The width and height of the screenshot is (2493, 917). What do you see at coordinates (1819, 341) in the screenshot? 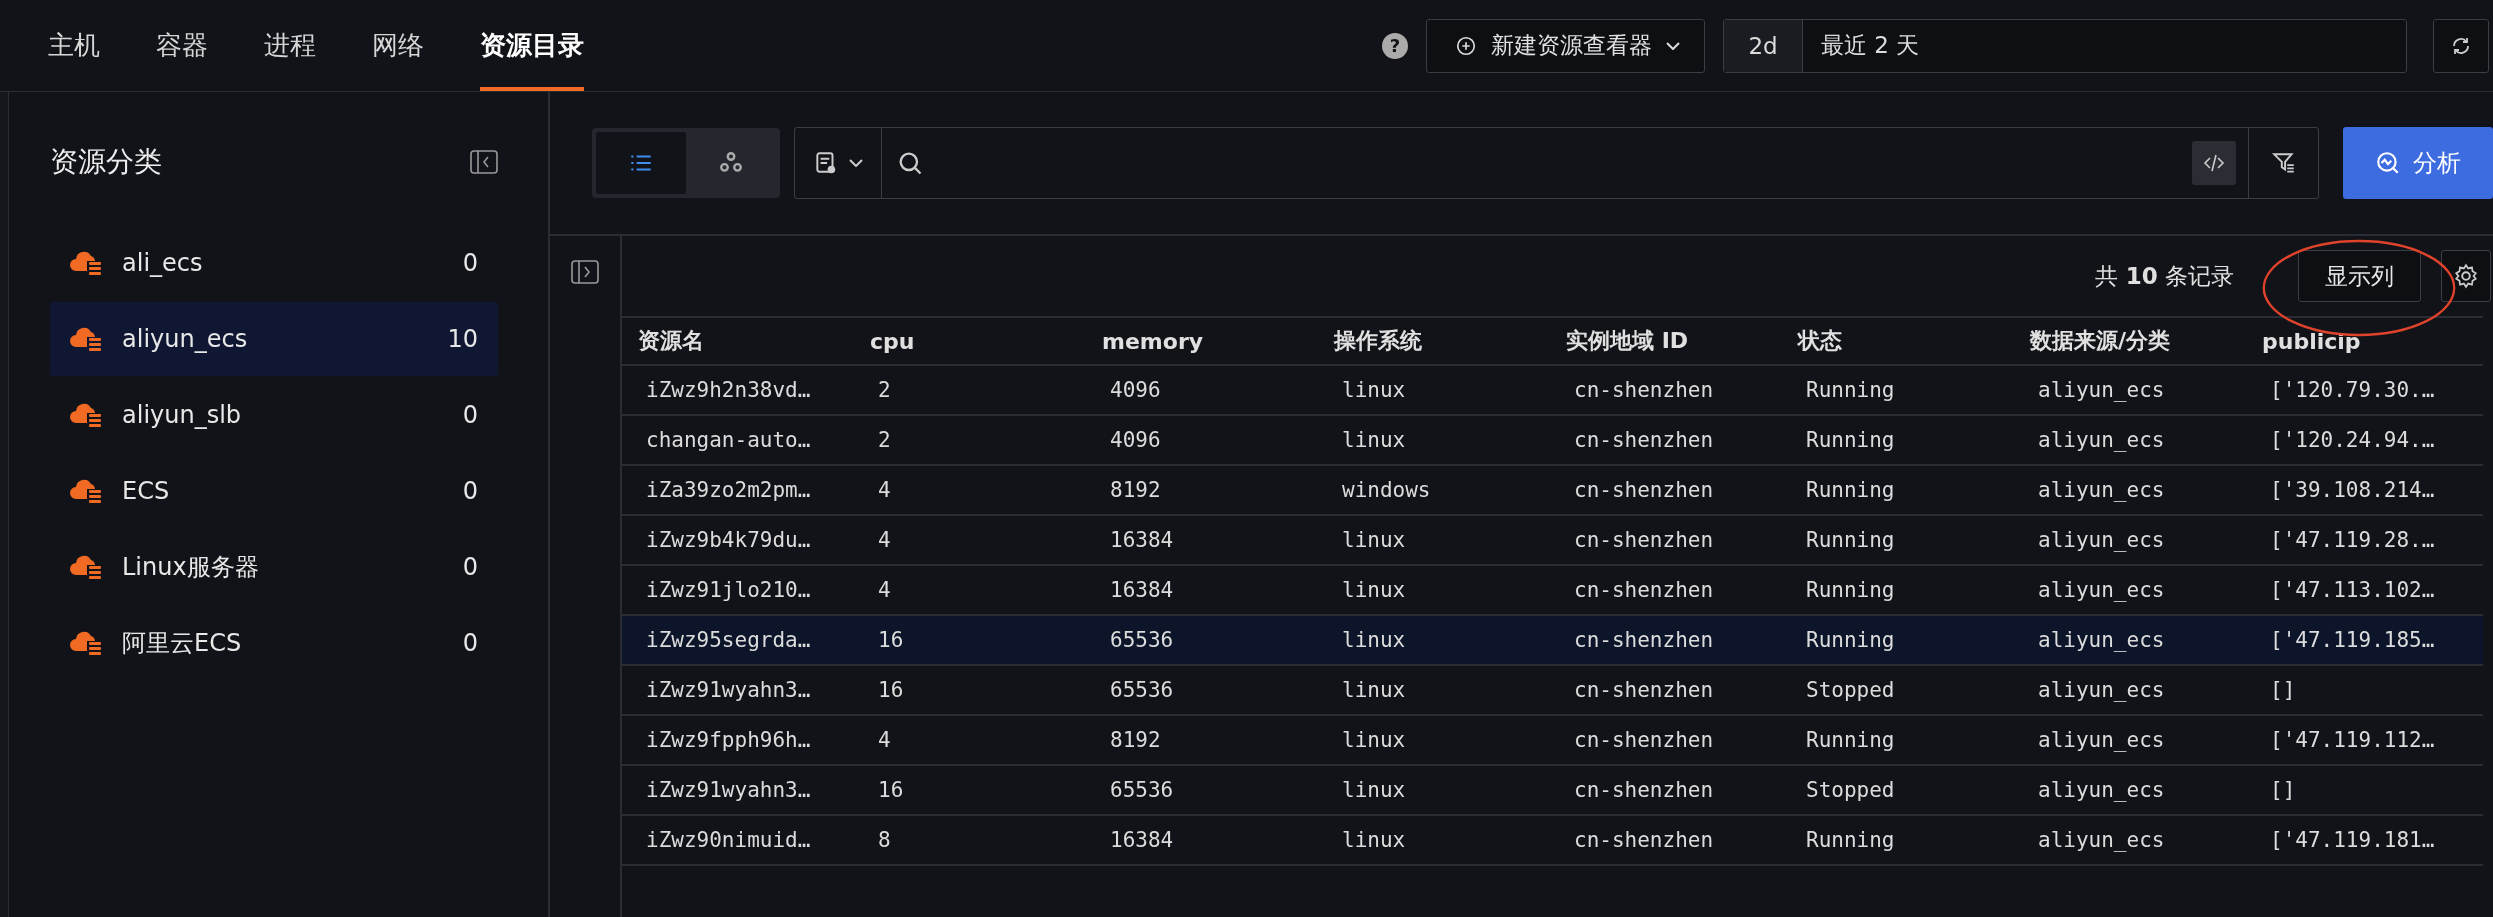
I see `column-header: 状态` at bounding box center [1819, 341].